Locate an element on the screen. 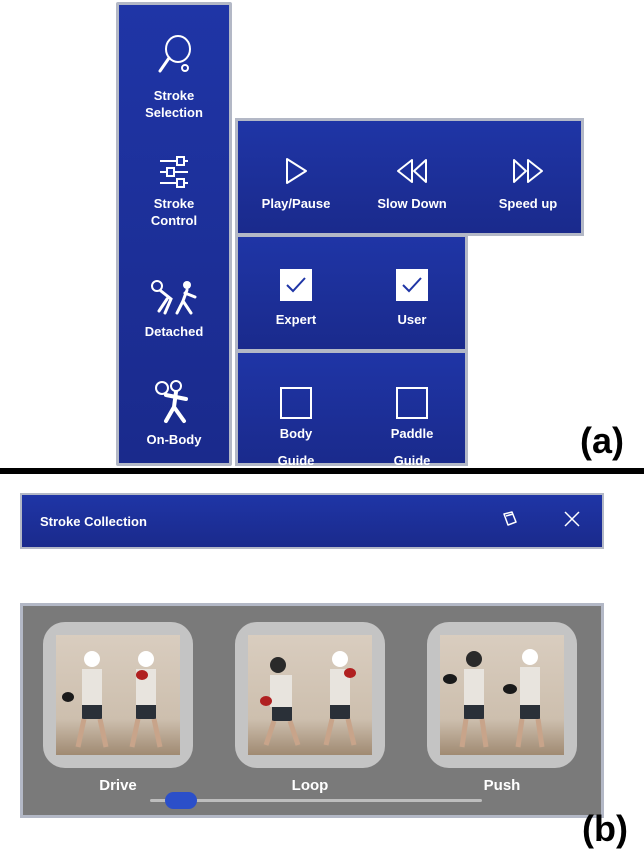 This screenshot has height=852, width=644. fast-forward-icon is located at coordinates (528, 171).